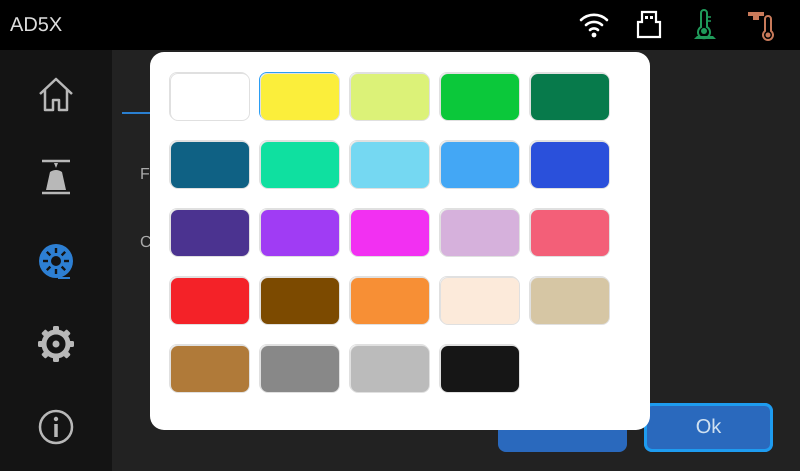  I want to click on settings-icon, so click(56, 344).